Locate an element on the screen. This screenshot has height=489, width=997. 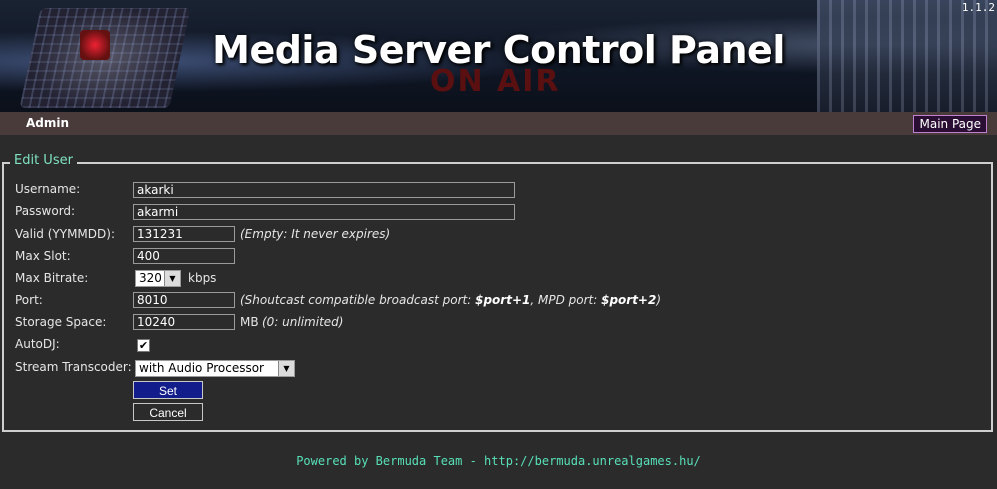
edit-user-legend: Edit User is located at coordinates (43, 160).